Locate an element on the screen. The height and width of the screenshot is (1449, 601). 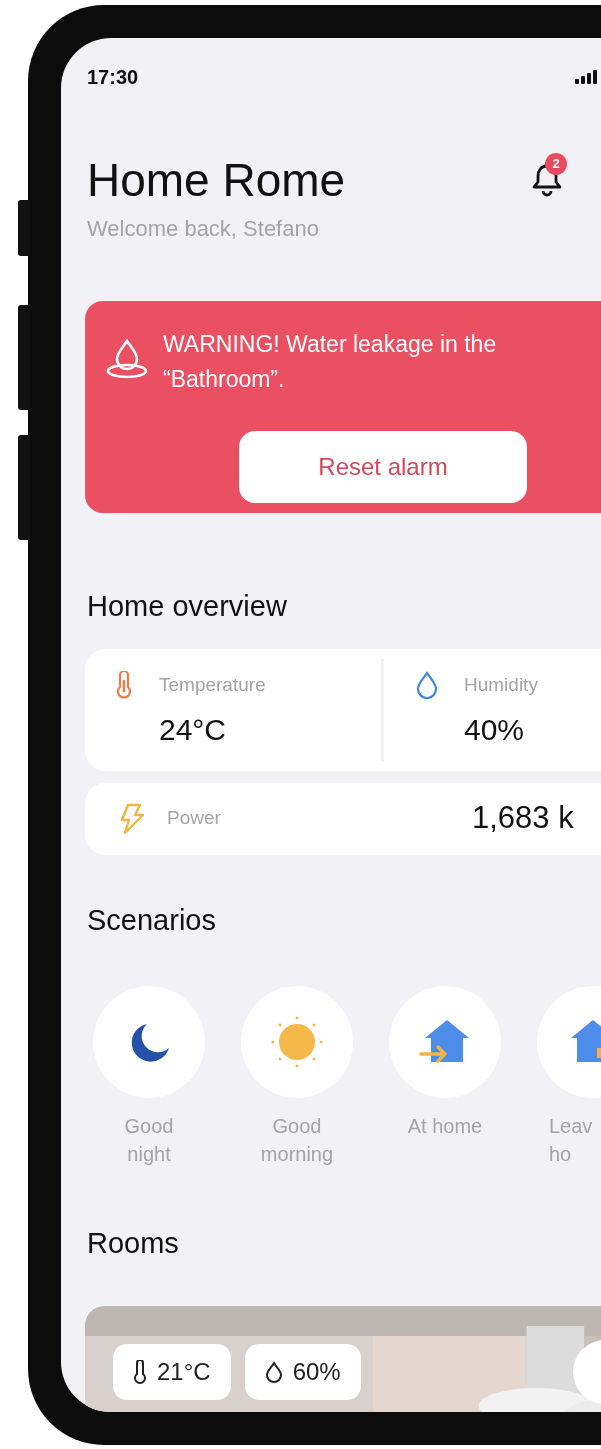
section-title: Scenarios is located at coordinates (152, 920).